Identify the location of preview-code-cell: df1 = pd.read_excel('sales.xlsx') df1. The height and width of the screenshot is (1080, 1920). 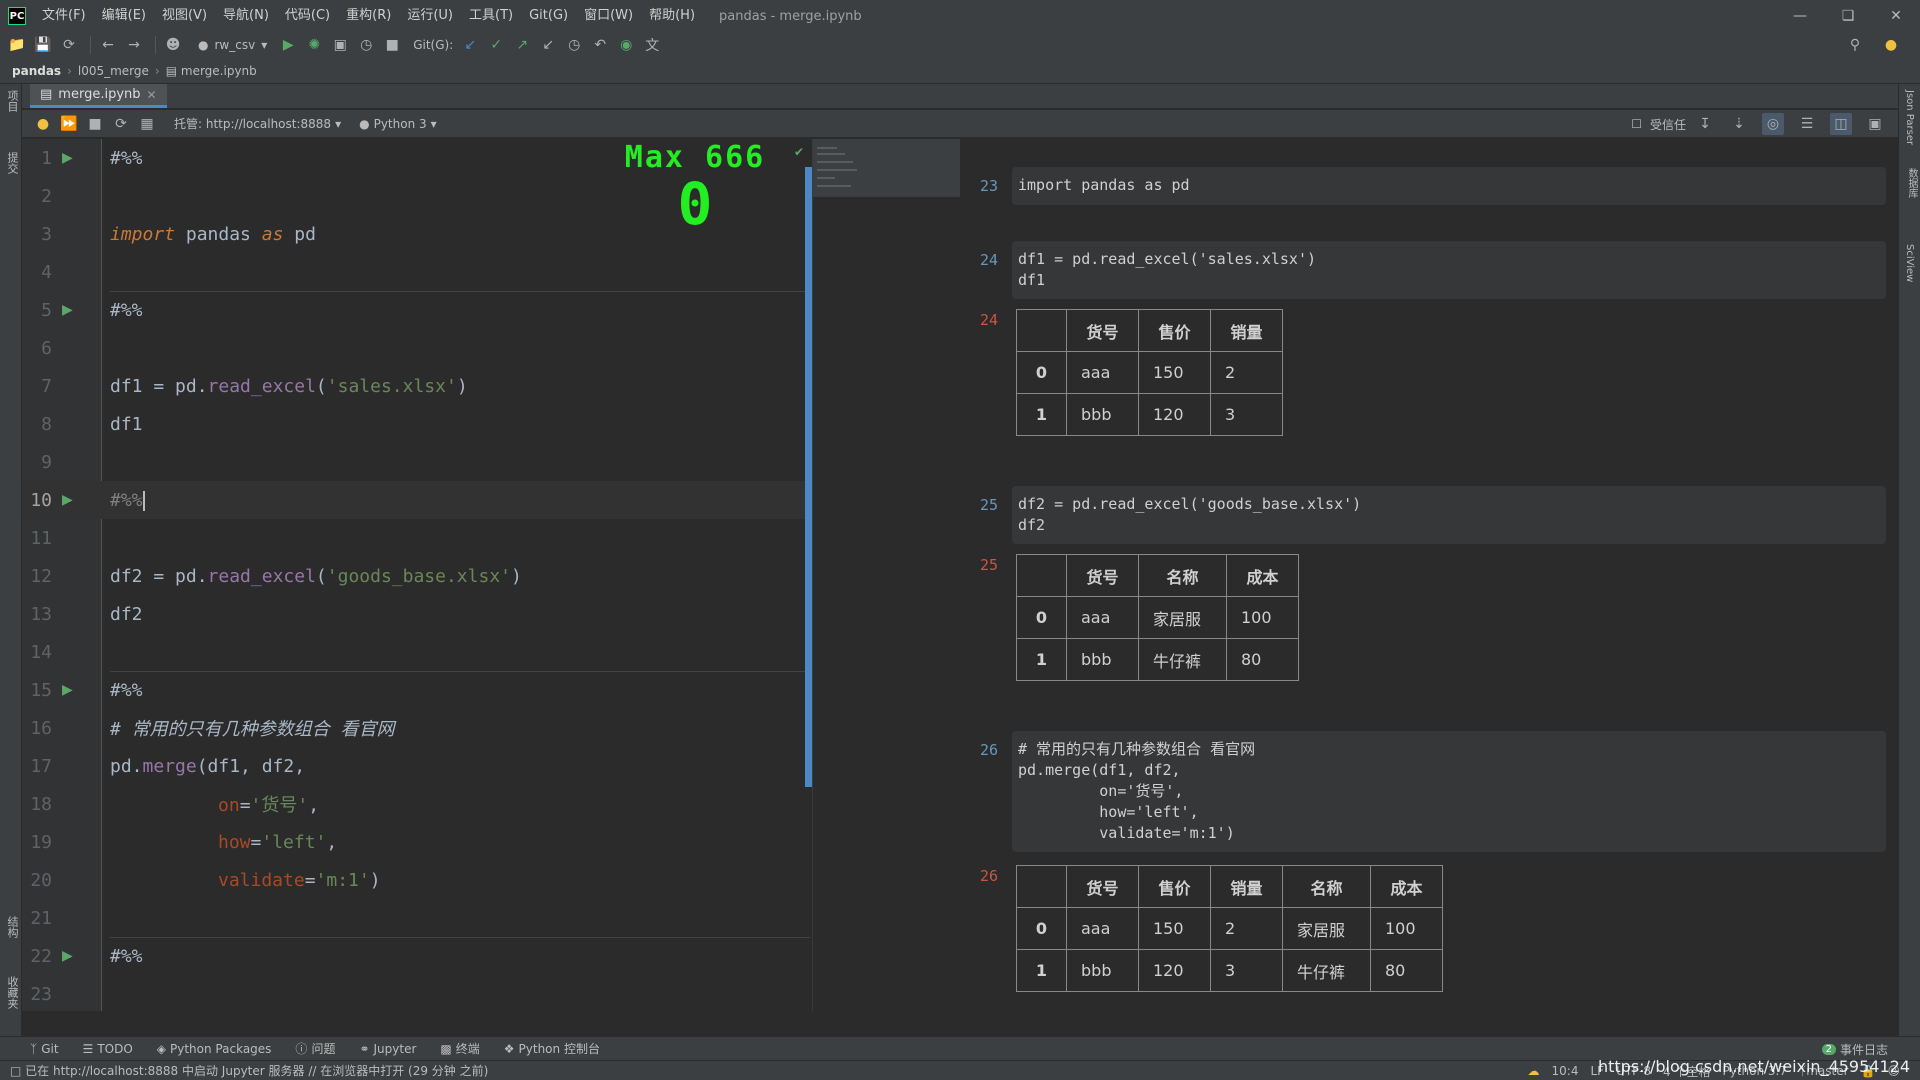
(1449, 270).